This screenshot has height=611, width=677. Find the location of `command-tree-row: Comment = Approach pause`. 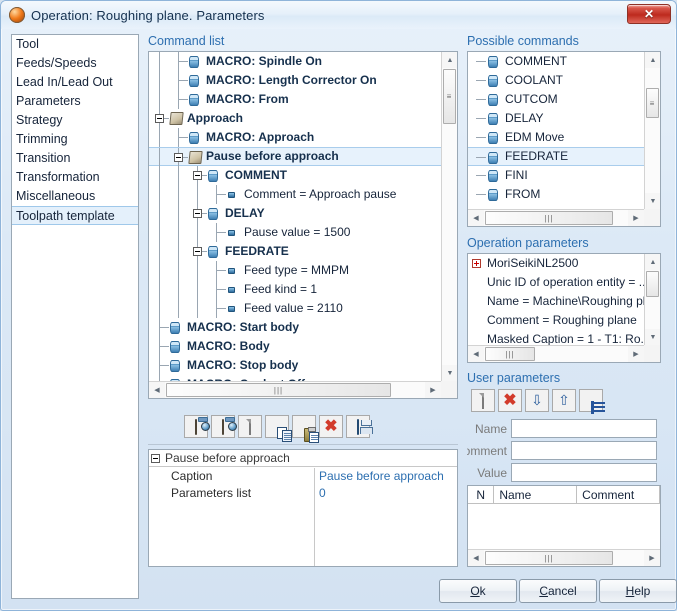

command-tree-row: Comment = Approach pause is located at coordinates (295, 194).